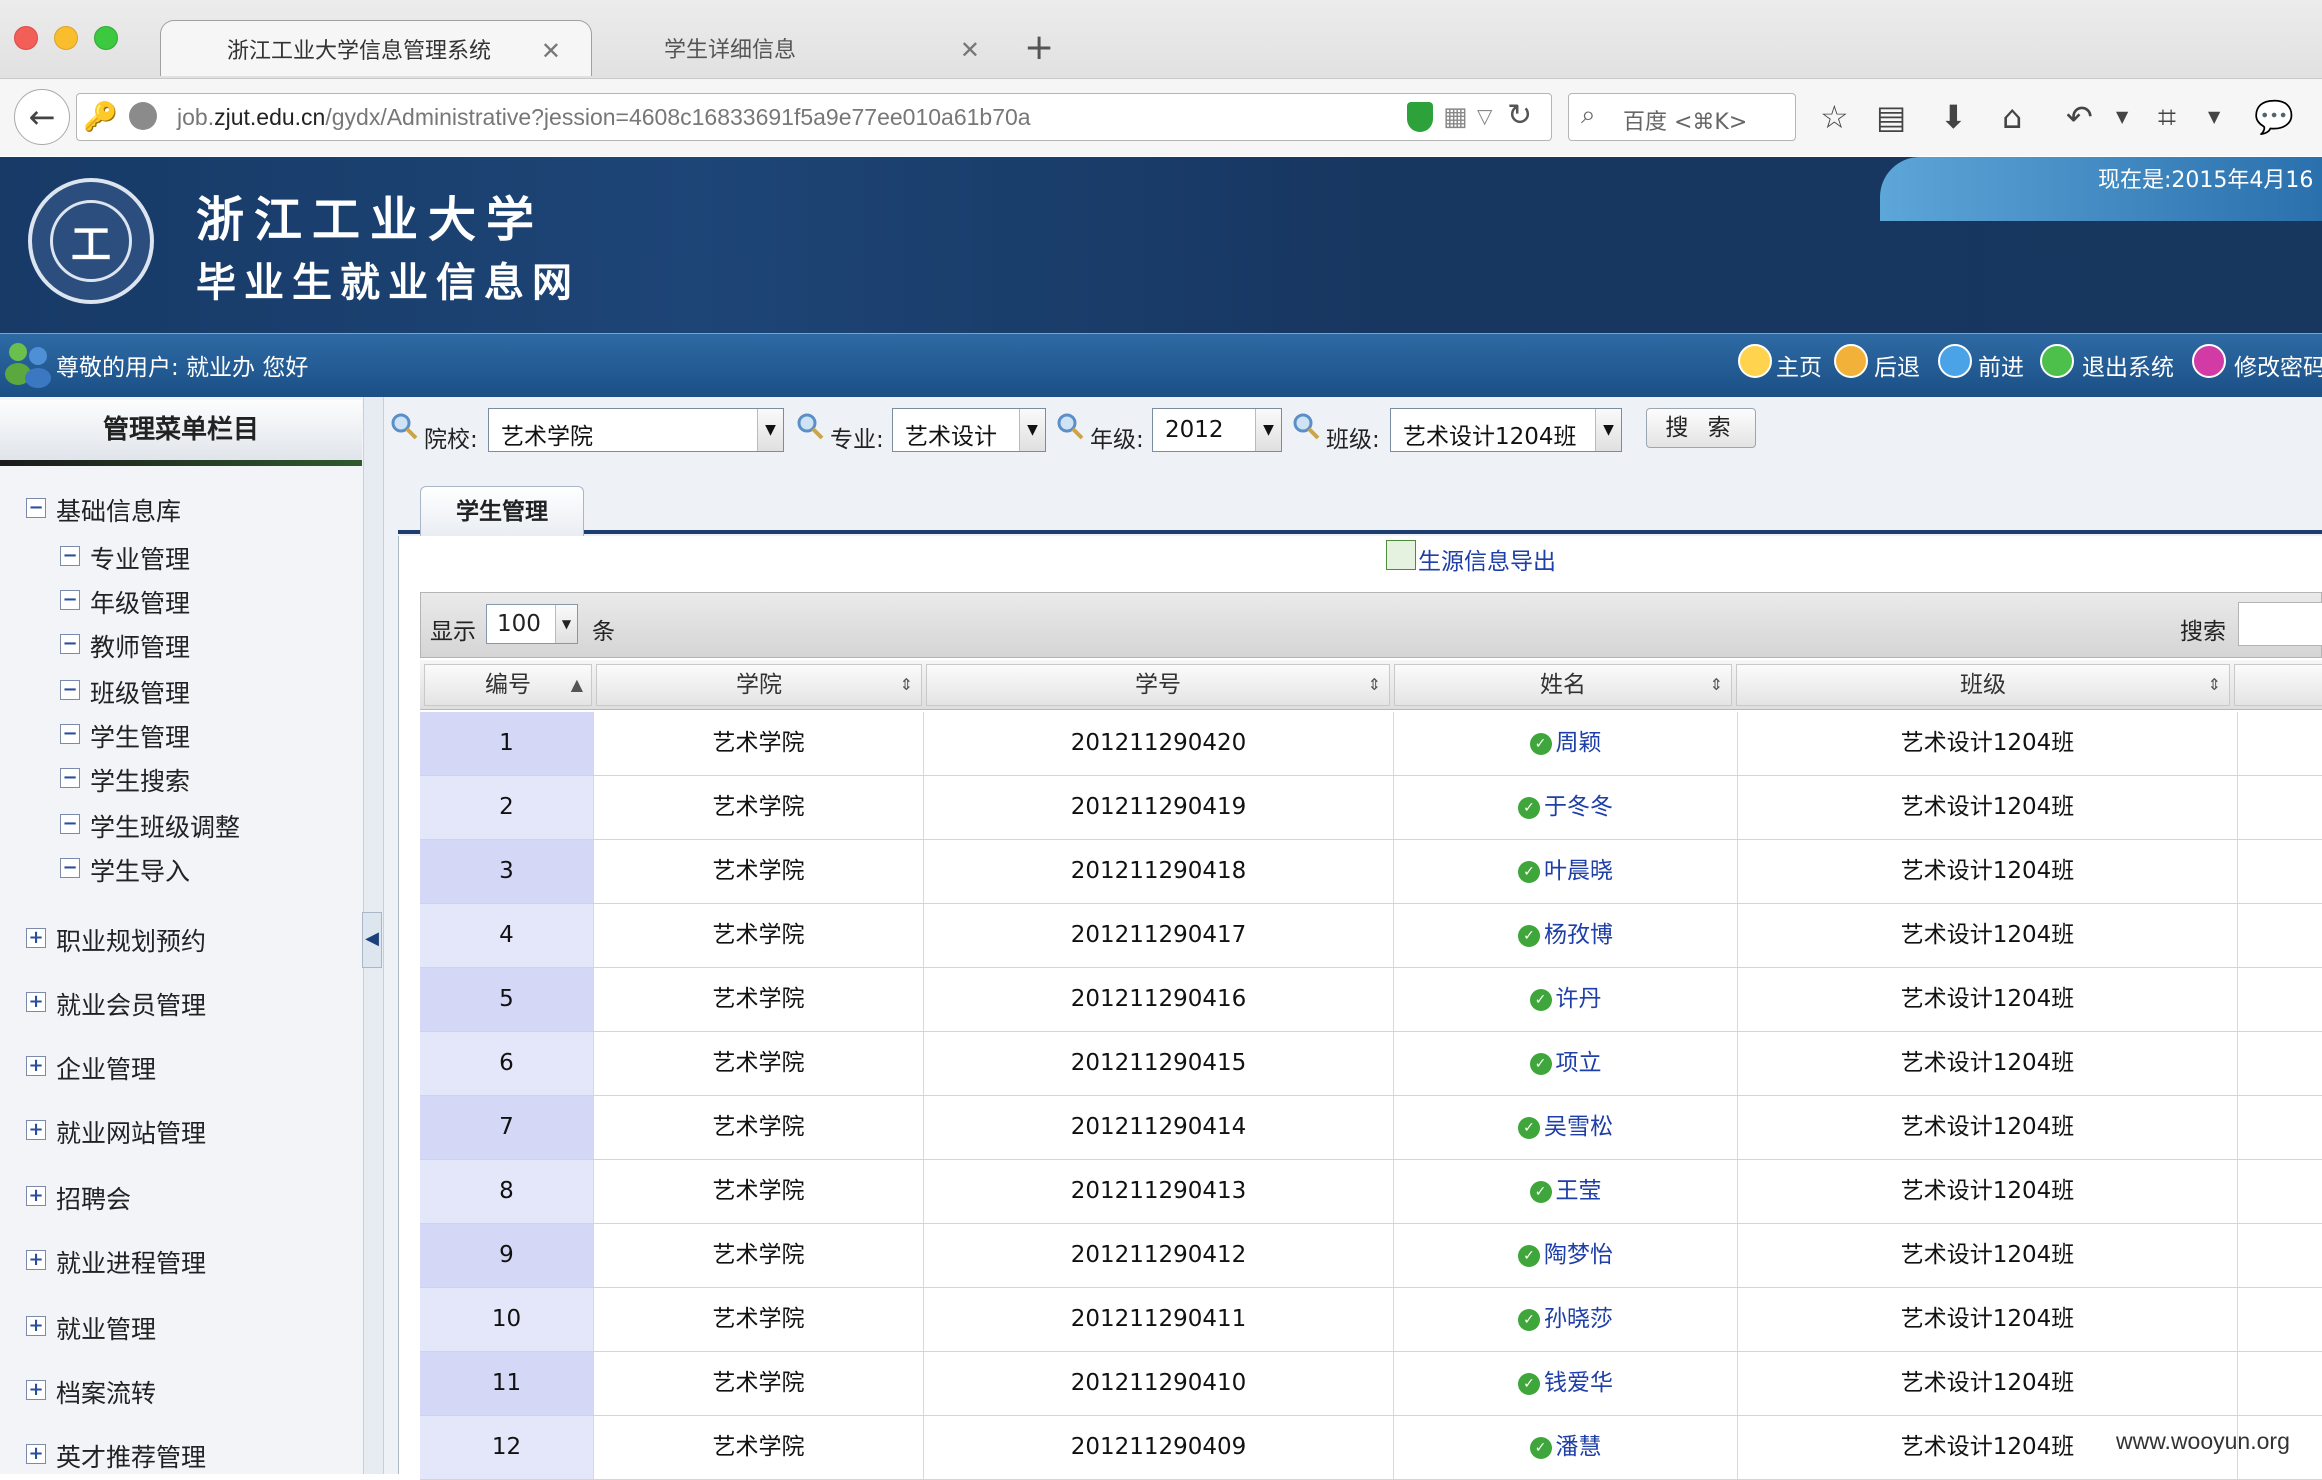 This screenshot has height=1480, width=2322. Describe the element at coordinates (969, 430) in the screenshot. I see `major-select: 艺术设计 ▼` at that location.